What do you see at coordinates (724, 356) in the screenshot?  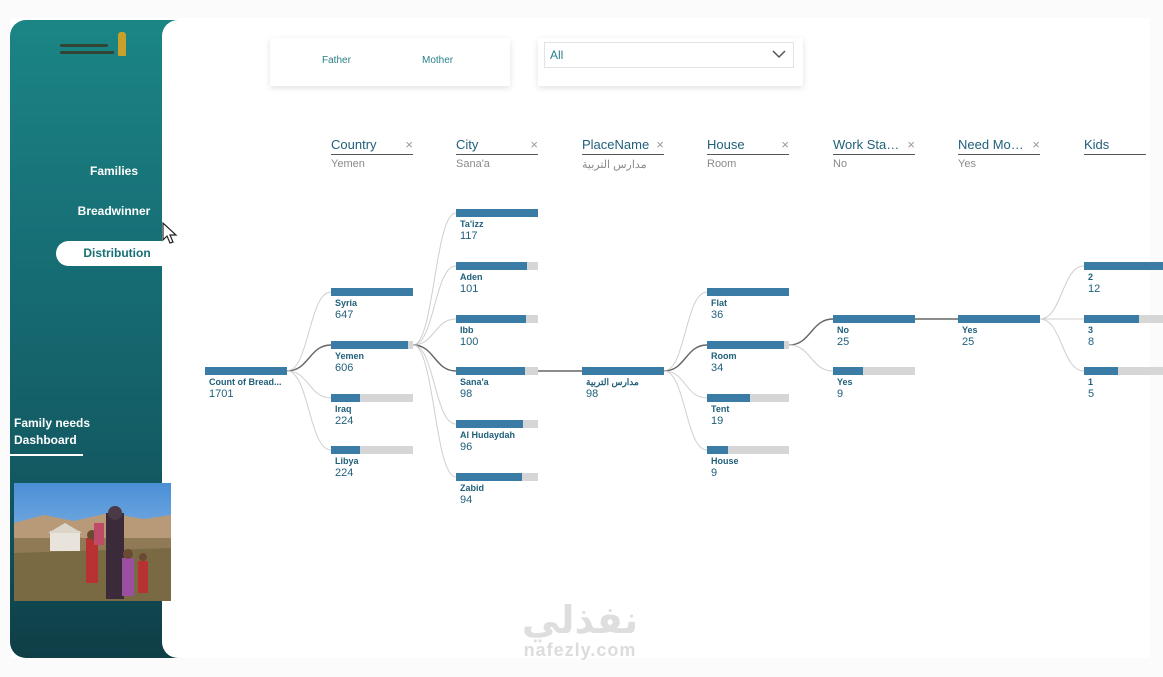 I see `node-label: Room` at bounding box center [724, 356].